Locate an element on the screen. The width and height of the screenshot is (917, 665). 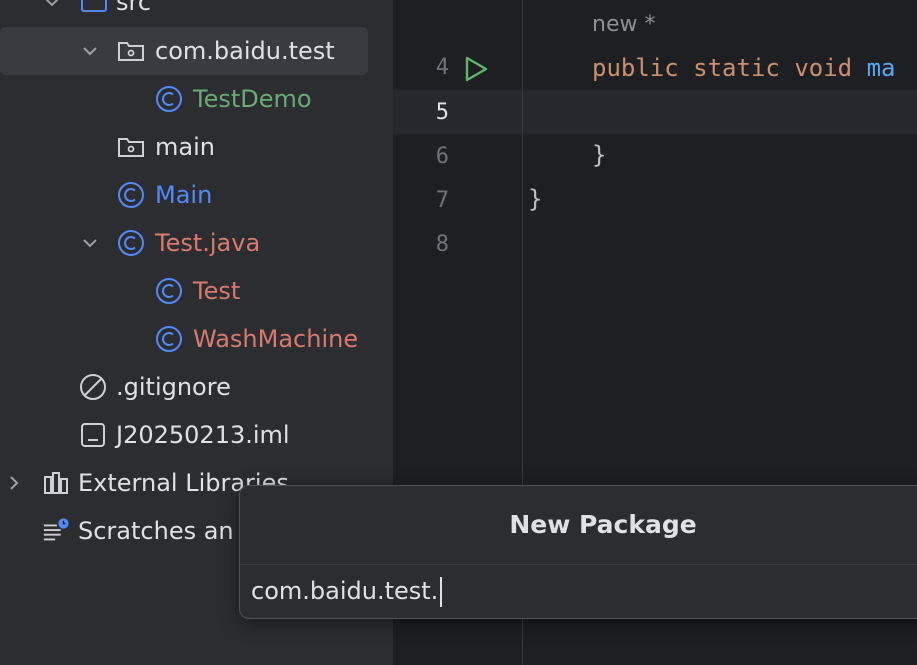
text-caret is located at coordinates (441, 592).